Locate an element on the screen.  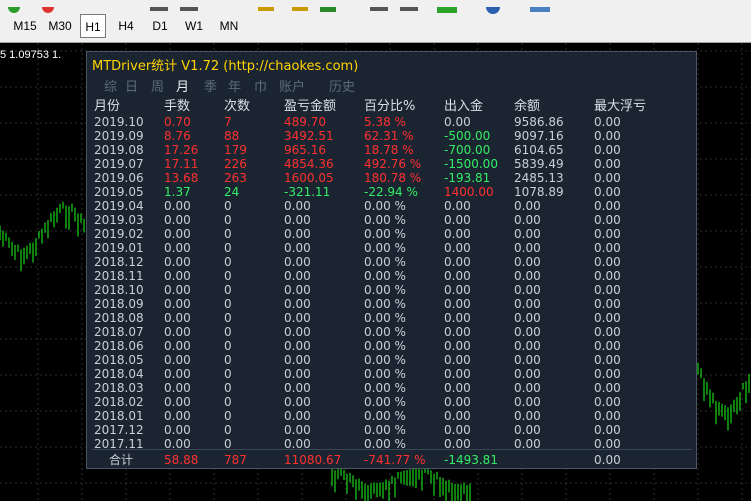
table-header: 月份 手数 次数 盈亏金额 百分比% 出入金 余额 最大浮亏 is located at coordinates (392, 105).